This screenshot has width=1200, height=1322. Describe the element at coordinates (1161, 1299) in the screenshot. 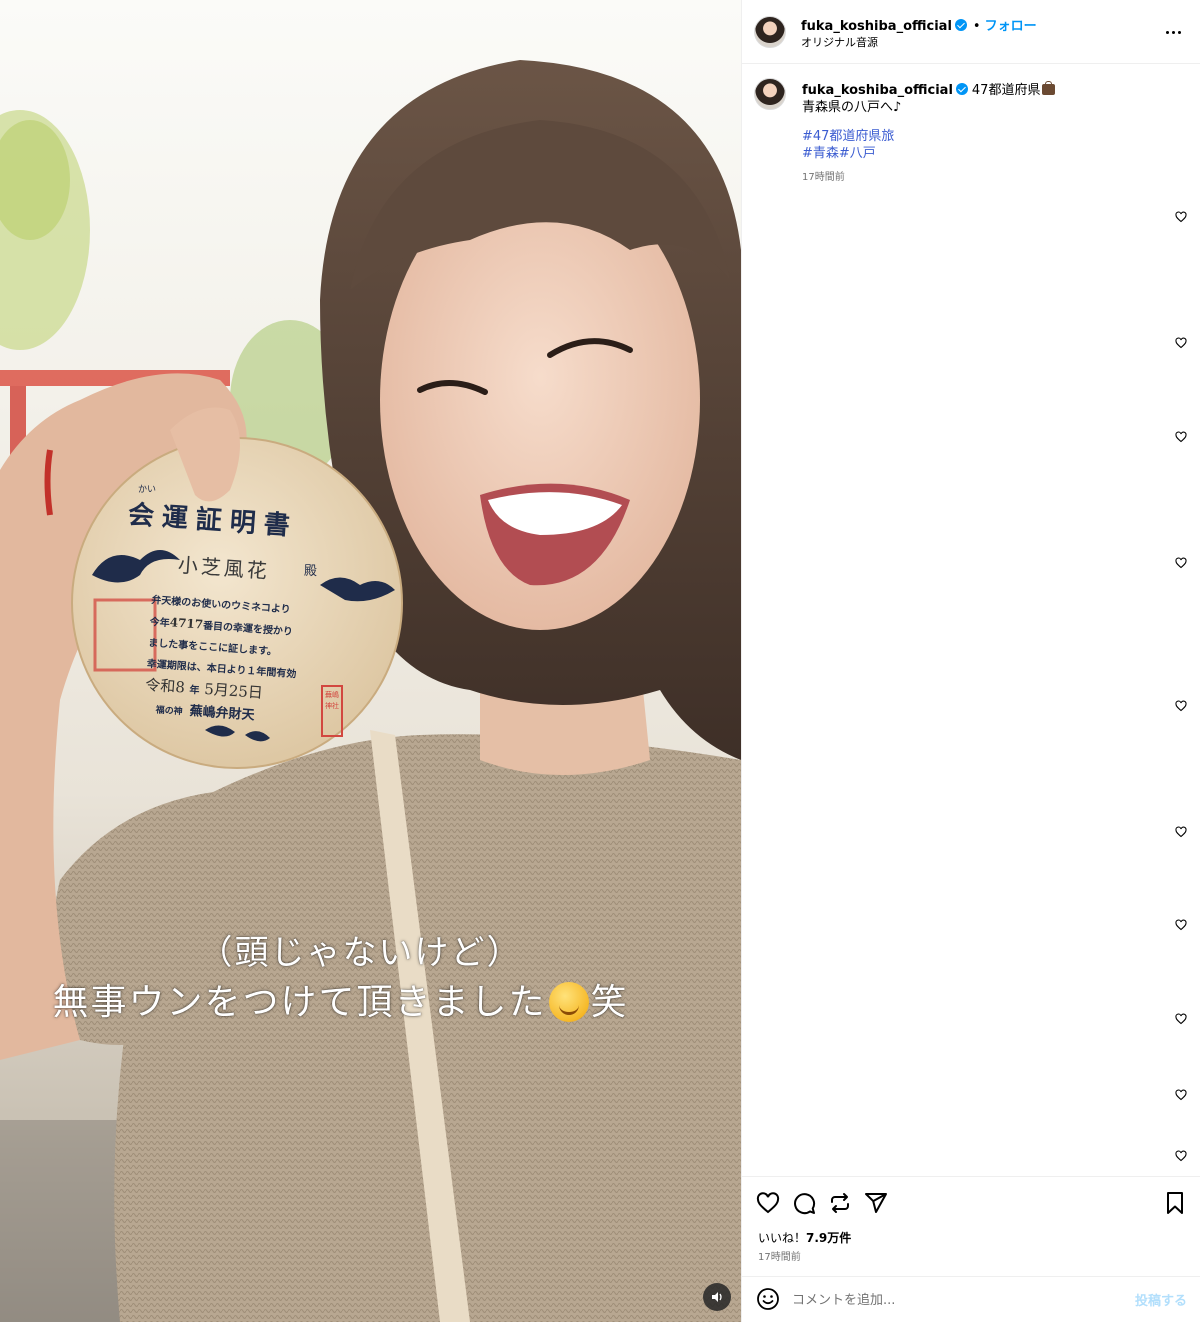

I see `post-comment-button: 投稿する` at that location.